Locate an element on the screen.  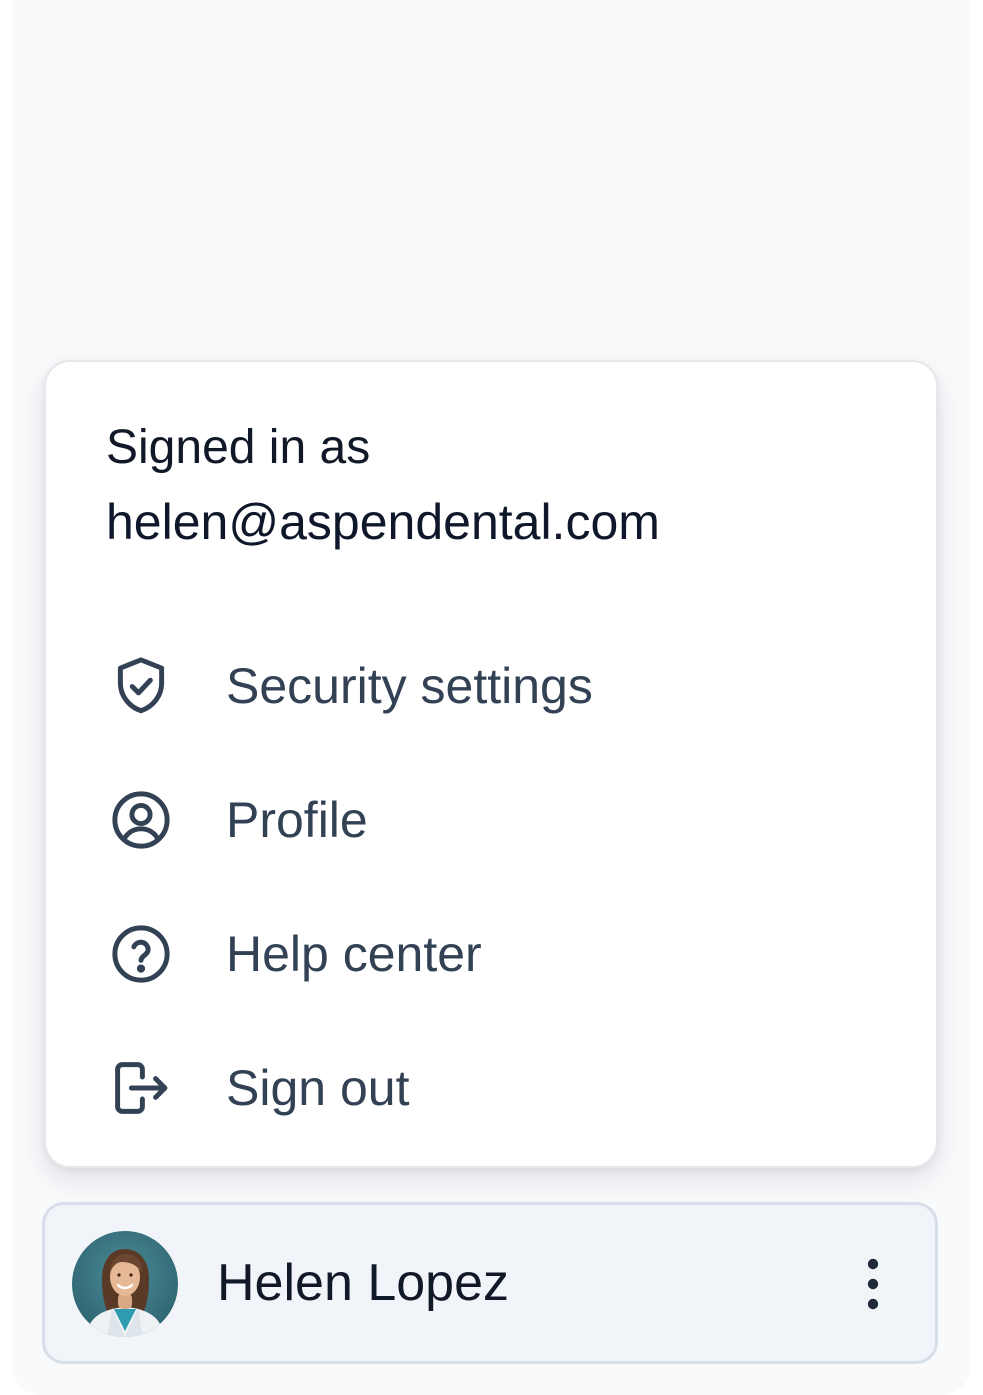
user-account-button: Helen Lopez is located at coordinates (490, 1283).